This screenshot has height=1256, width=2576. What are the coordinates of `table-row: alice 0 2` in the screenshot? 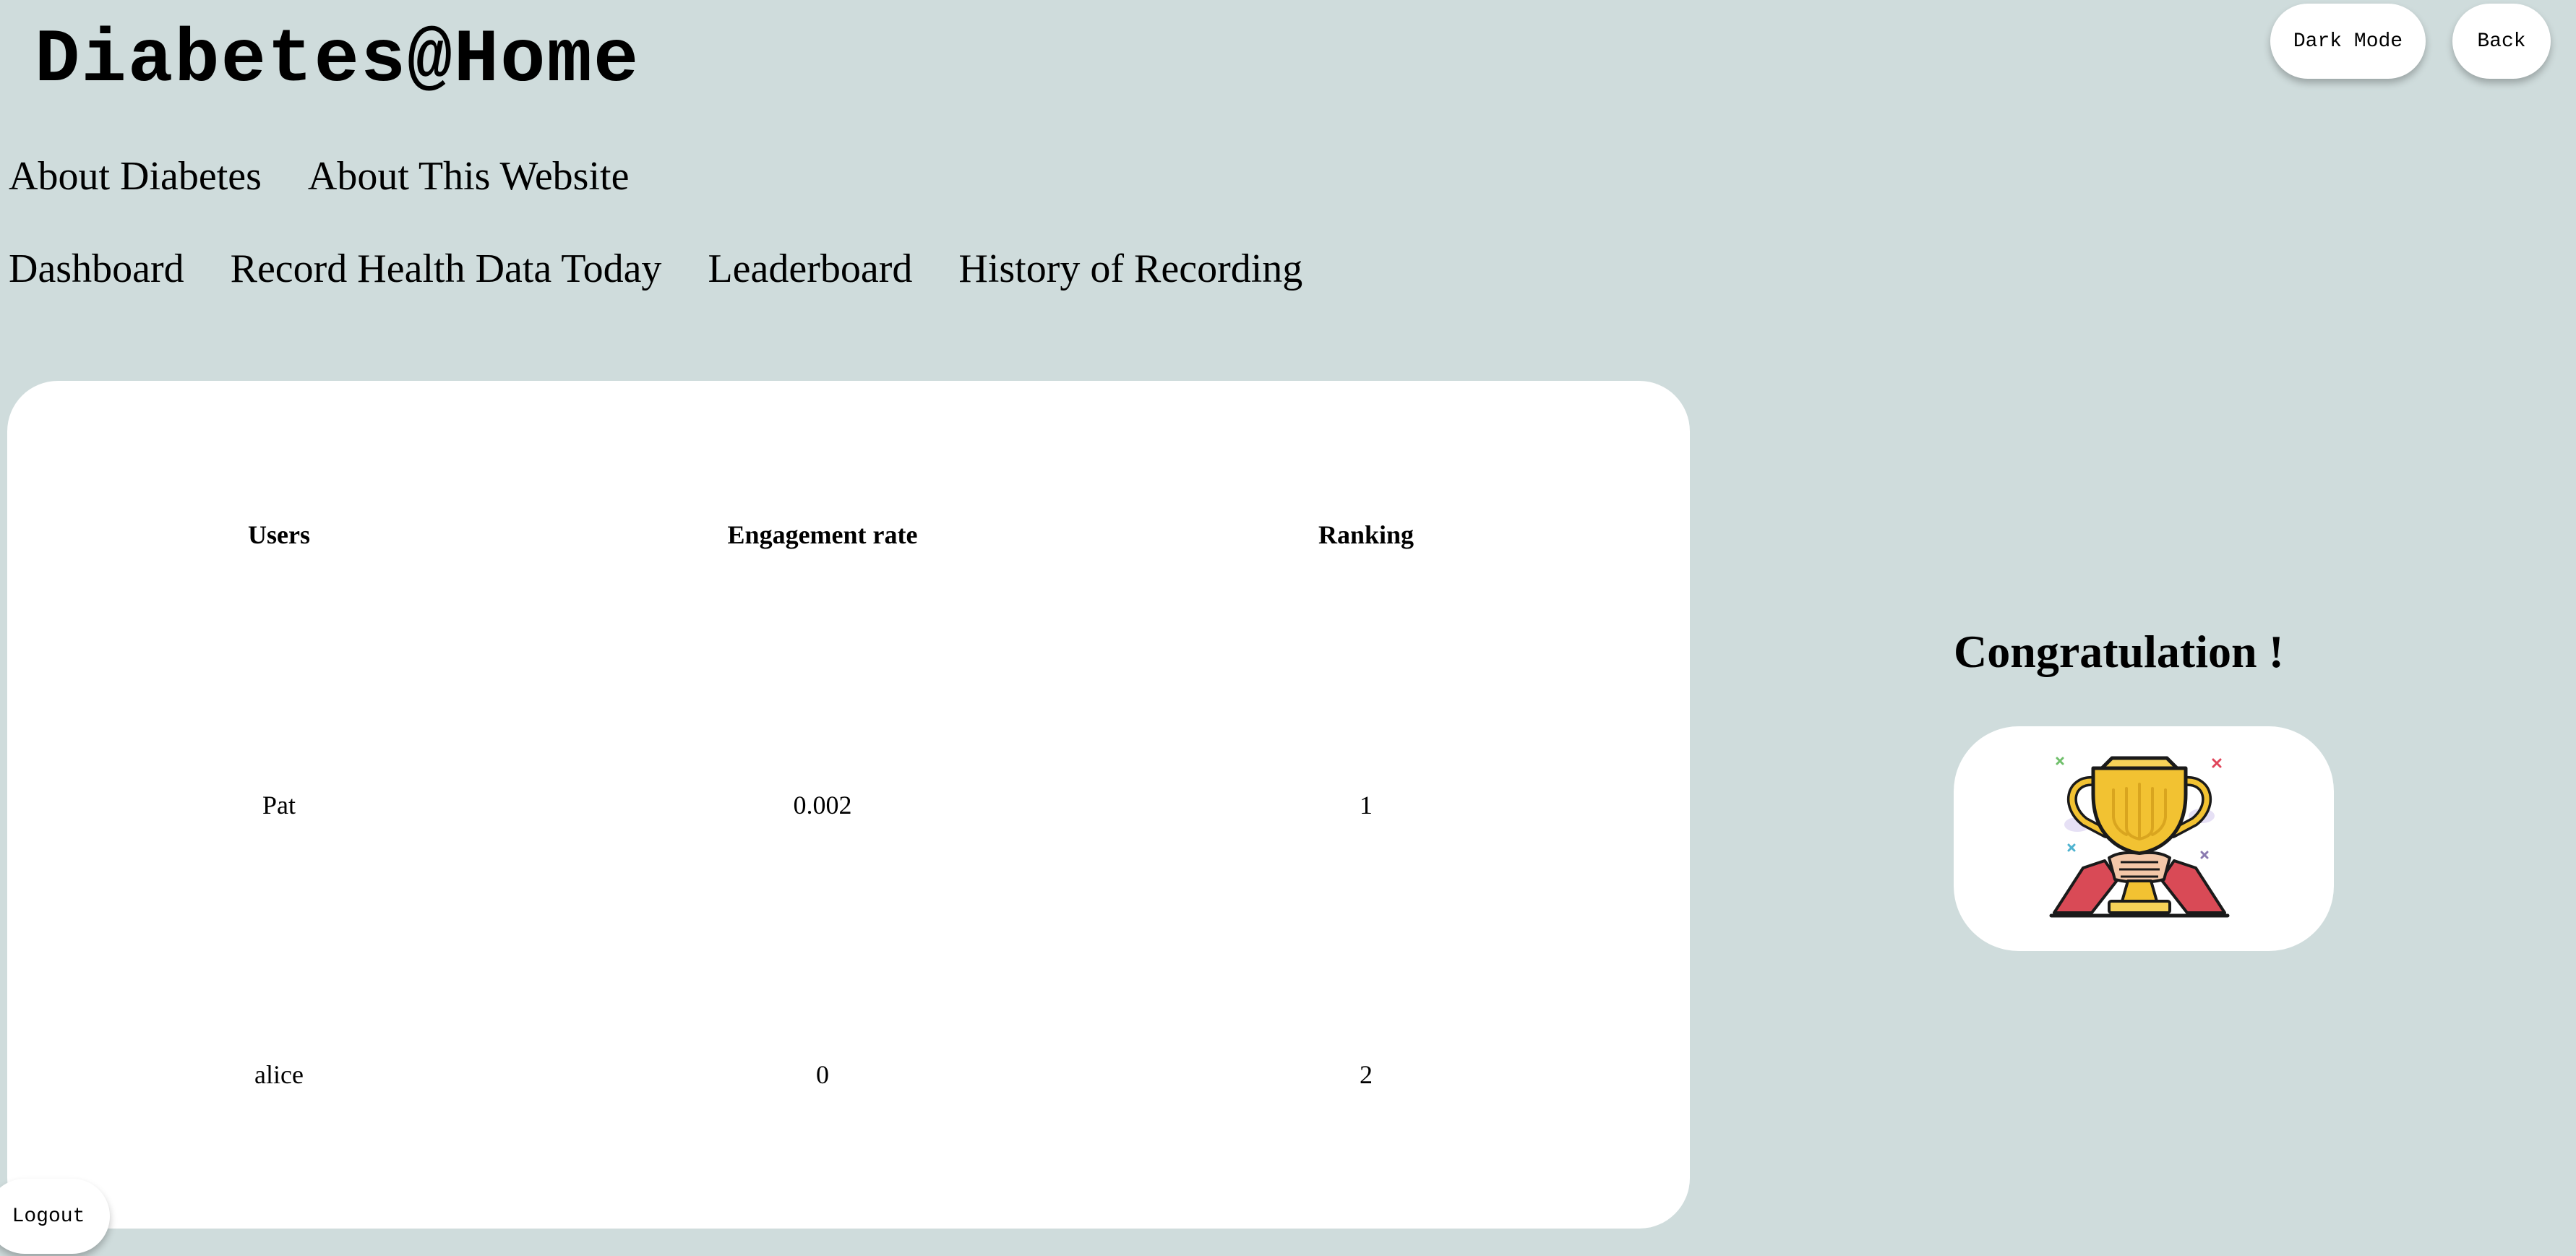 It's located at (849, 1075).